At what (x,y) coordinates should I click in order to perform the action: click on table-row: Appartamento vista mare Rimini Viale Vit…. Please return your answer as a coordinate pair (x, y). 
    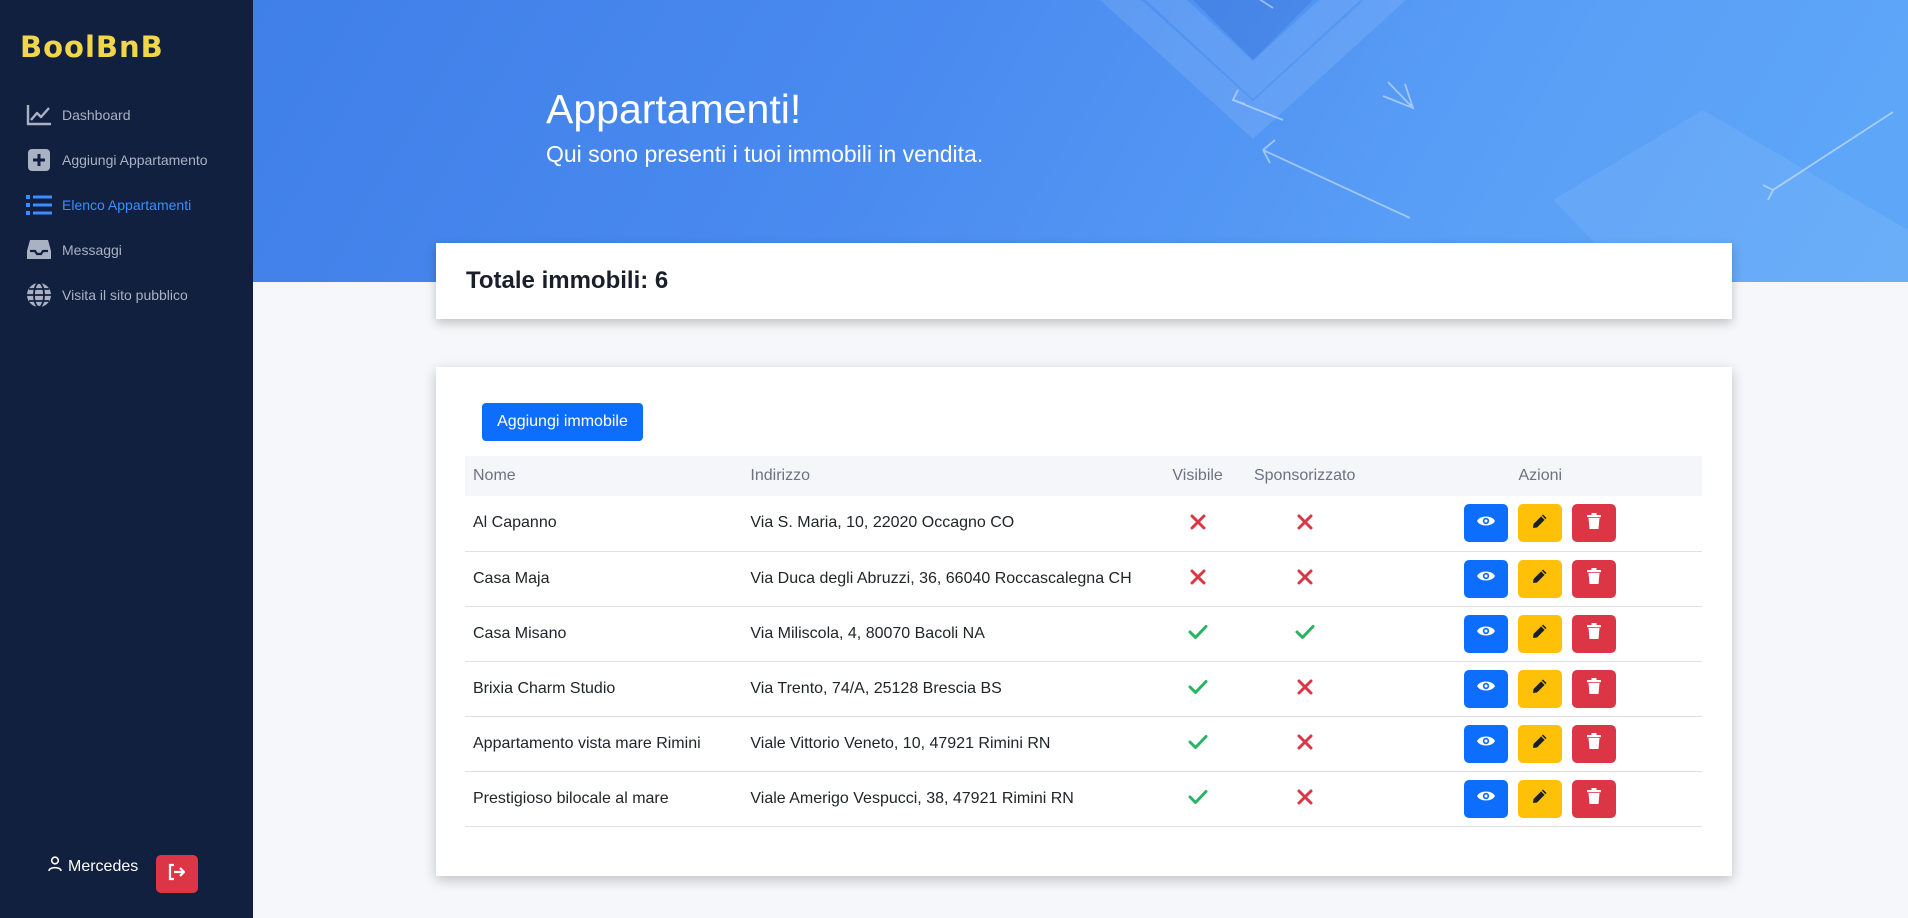
    Looking at the image, I should click on (1083, 743).